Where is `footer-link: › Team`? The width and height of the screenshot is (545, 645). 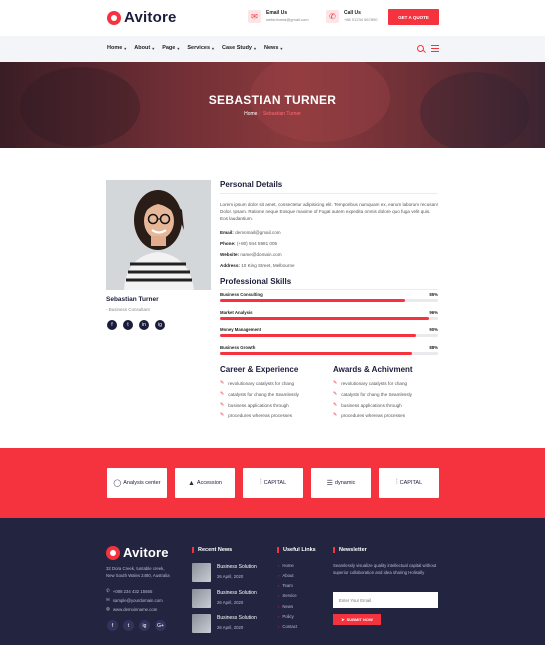 footer-link: › Team is located at coordinates (285, 585).